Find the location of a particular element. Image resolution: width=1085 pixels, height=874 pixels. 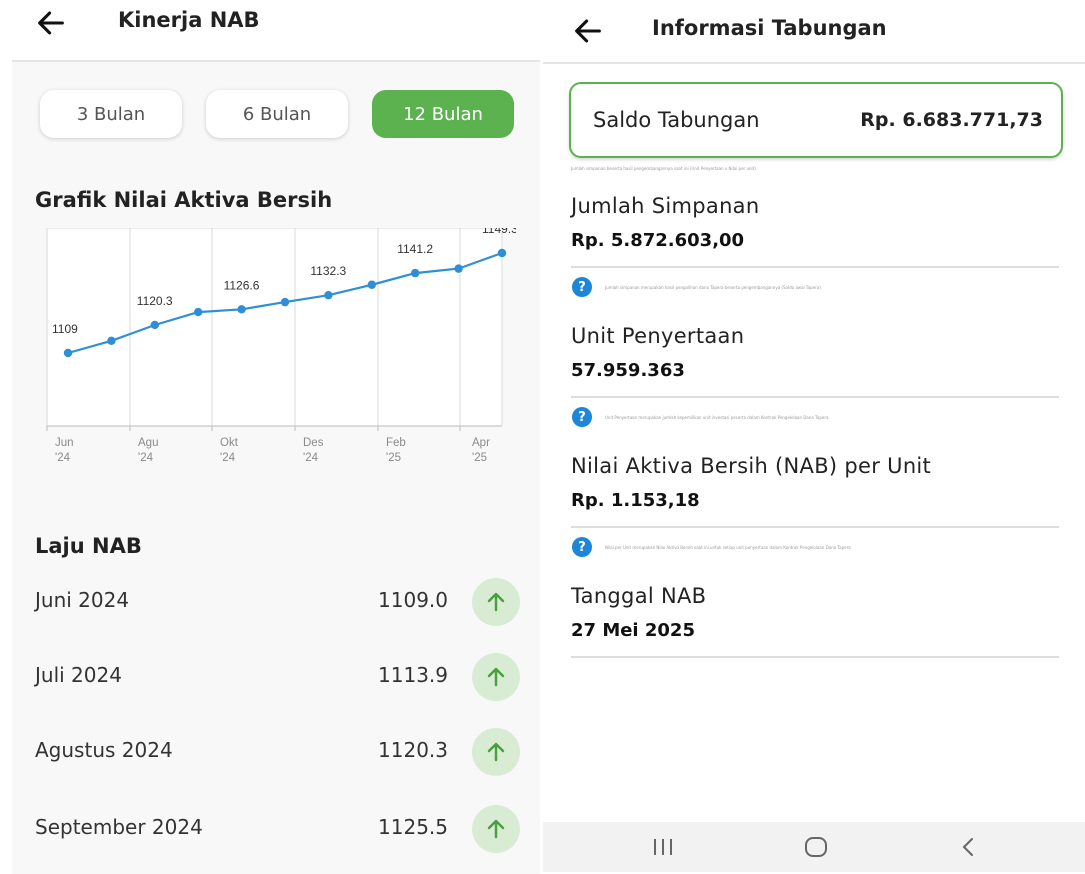

laju-month: September 2024 is located at coordinates (119, 827).